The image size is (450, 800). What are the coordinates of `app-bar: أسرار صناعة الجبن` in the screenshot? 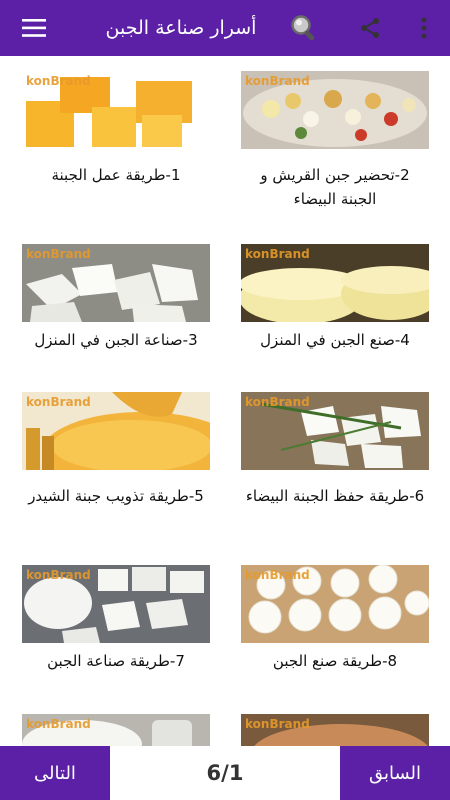 It's located at (225, 28).